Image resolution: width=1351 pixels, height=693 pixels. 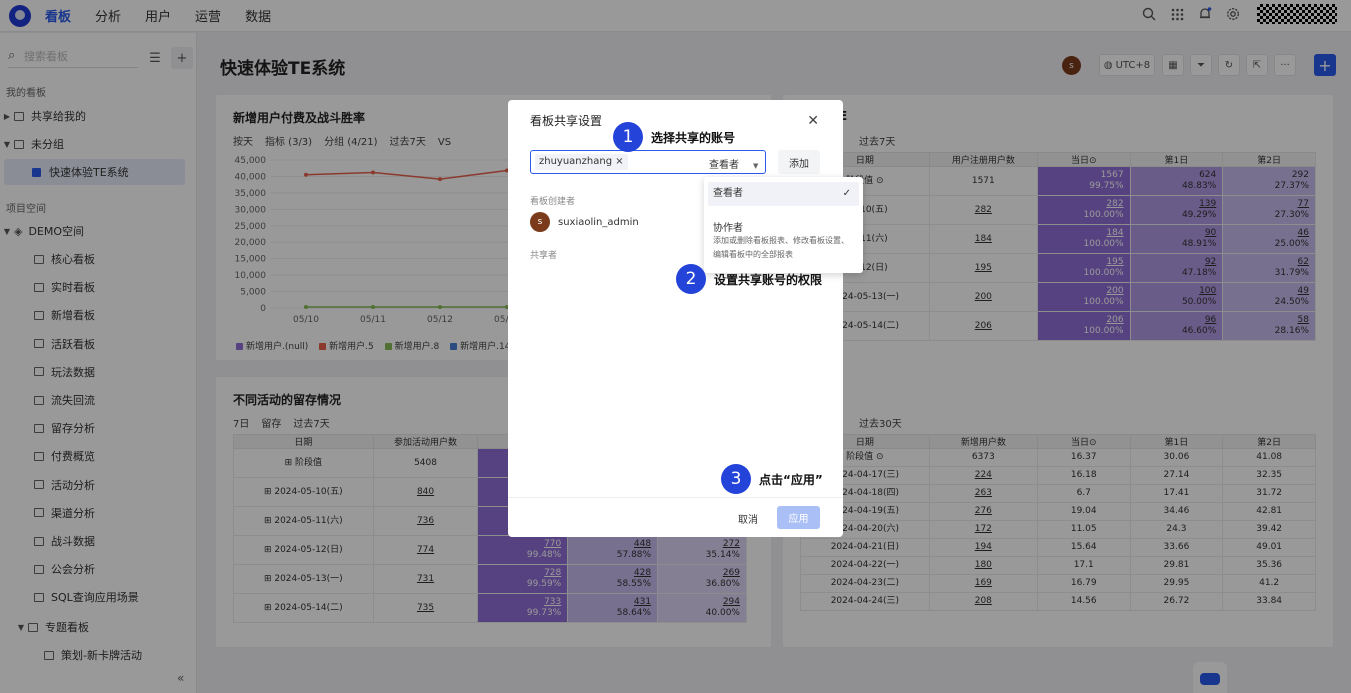 I want to click on callout-step-2: 2 设置共享账号的权限, so click(x=749, y=279).